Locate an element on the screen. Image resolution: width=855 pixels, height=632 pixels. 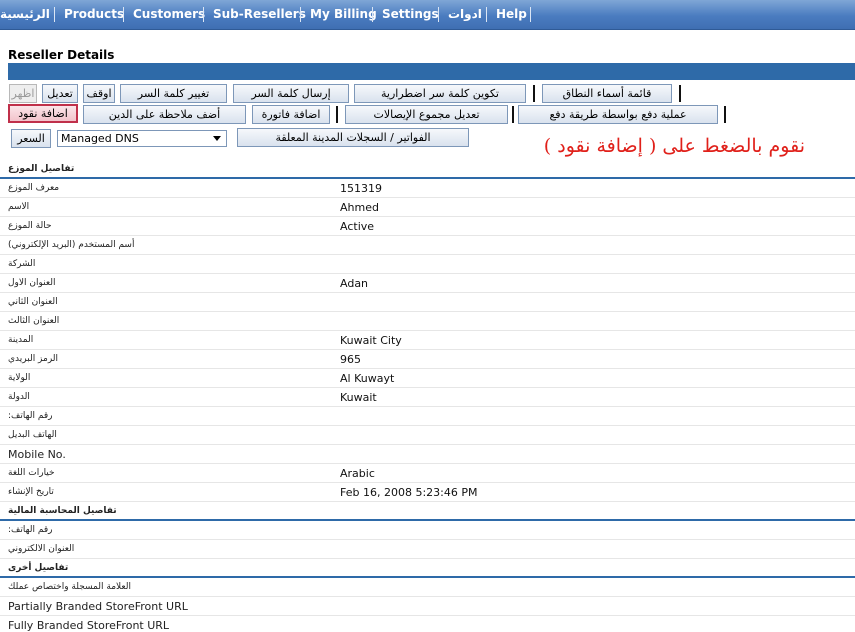
detail-row: حالة الموزع Active is located at coordinates (427, 226).